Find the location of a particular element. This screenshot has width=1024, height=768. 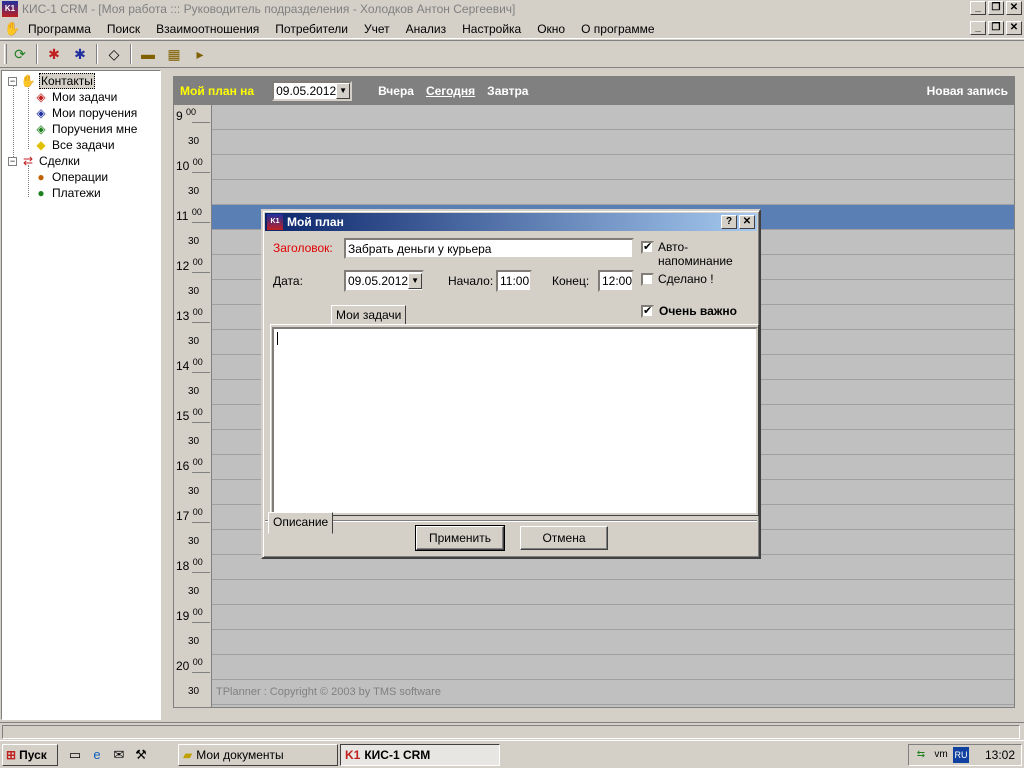

new-task-icon: ✱ is located at coordinates (54, 54).